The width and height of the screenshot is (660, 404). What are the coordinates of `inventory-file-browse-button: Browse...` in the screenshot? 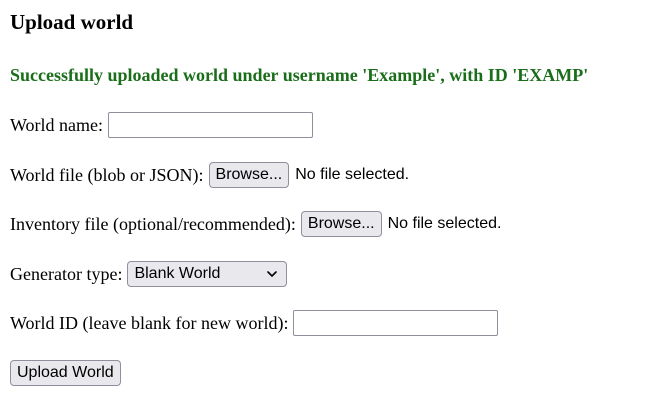 It's located at (341, 224).